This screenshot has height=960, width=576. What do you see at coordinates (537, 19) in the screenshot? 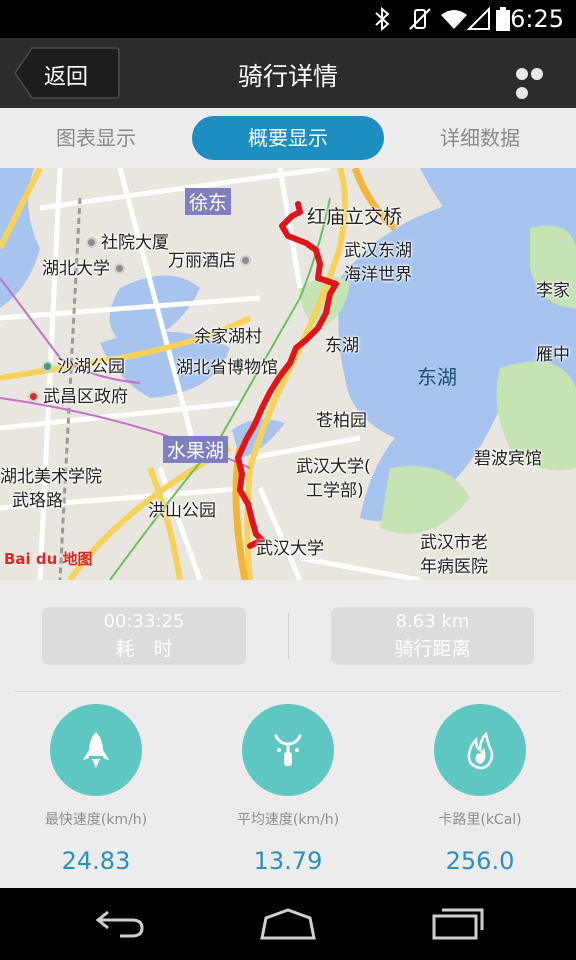
I see `status-time: 6:25` at bounding box center [537, 19].